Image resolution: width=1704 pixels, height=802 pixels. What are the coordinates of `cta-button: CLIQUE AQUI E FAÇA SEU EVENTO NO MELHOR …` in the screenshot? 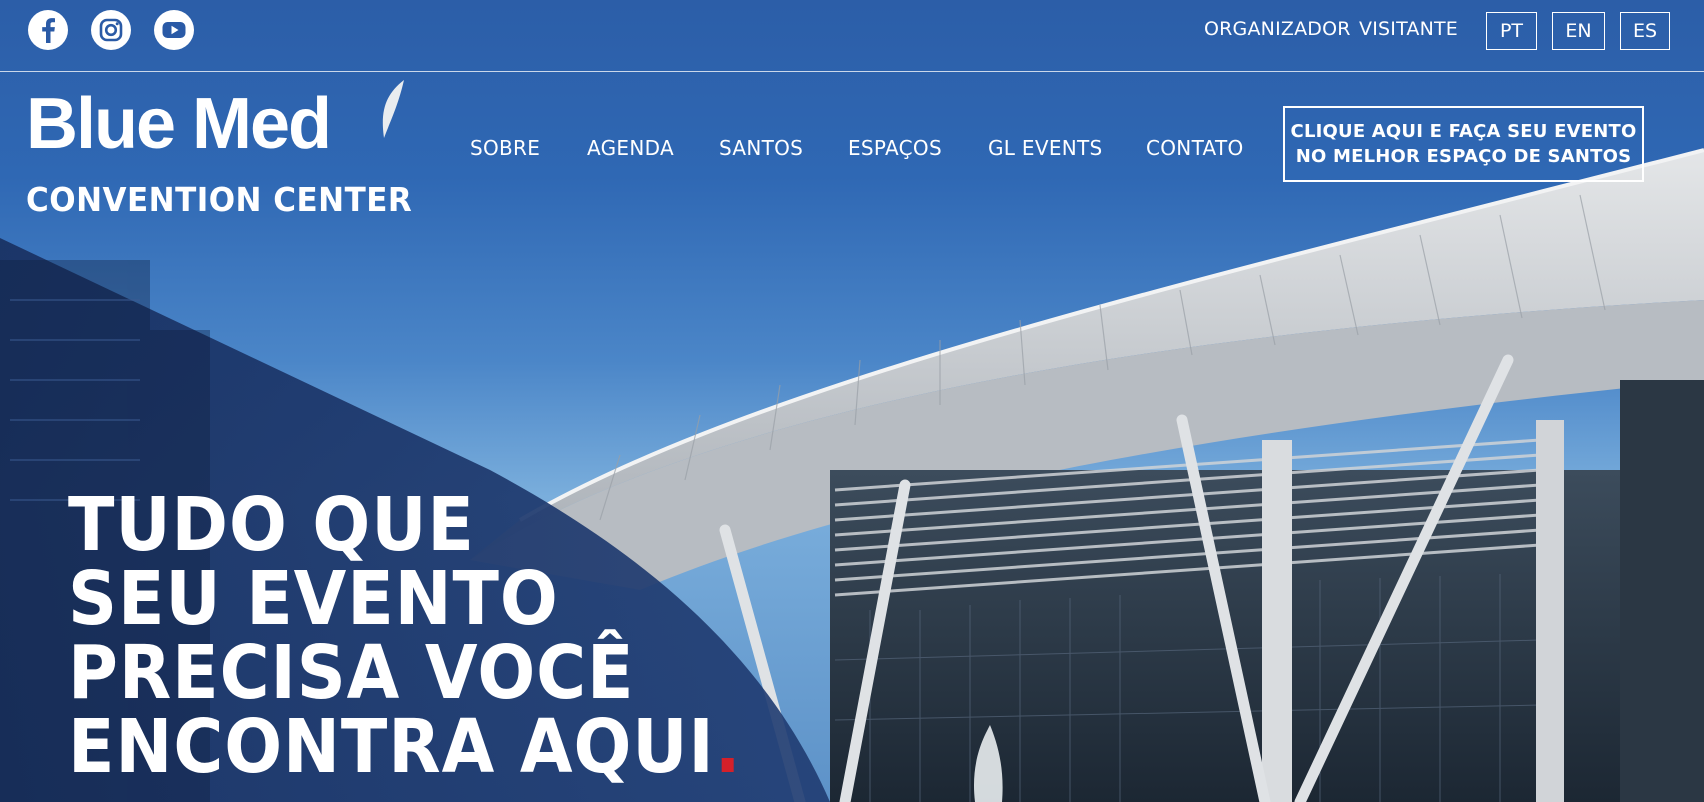 It's located at (1463, 144).